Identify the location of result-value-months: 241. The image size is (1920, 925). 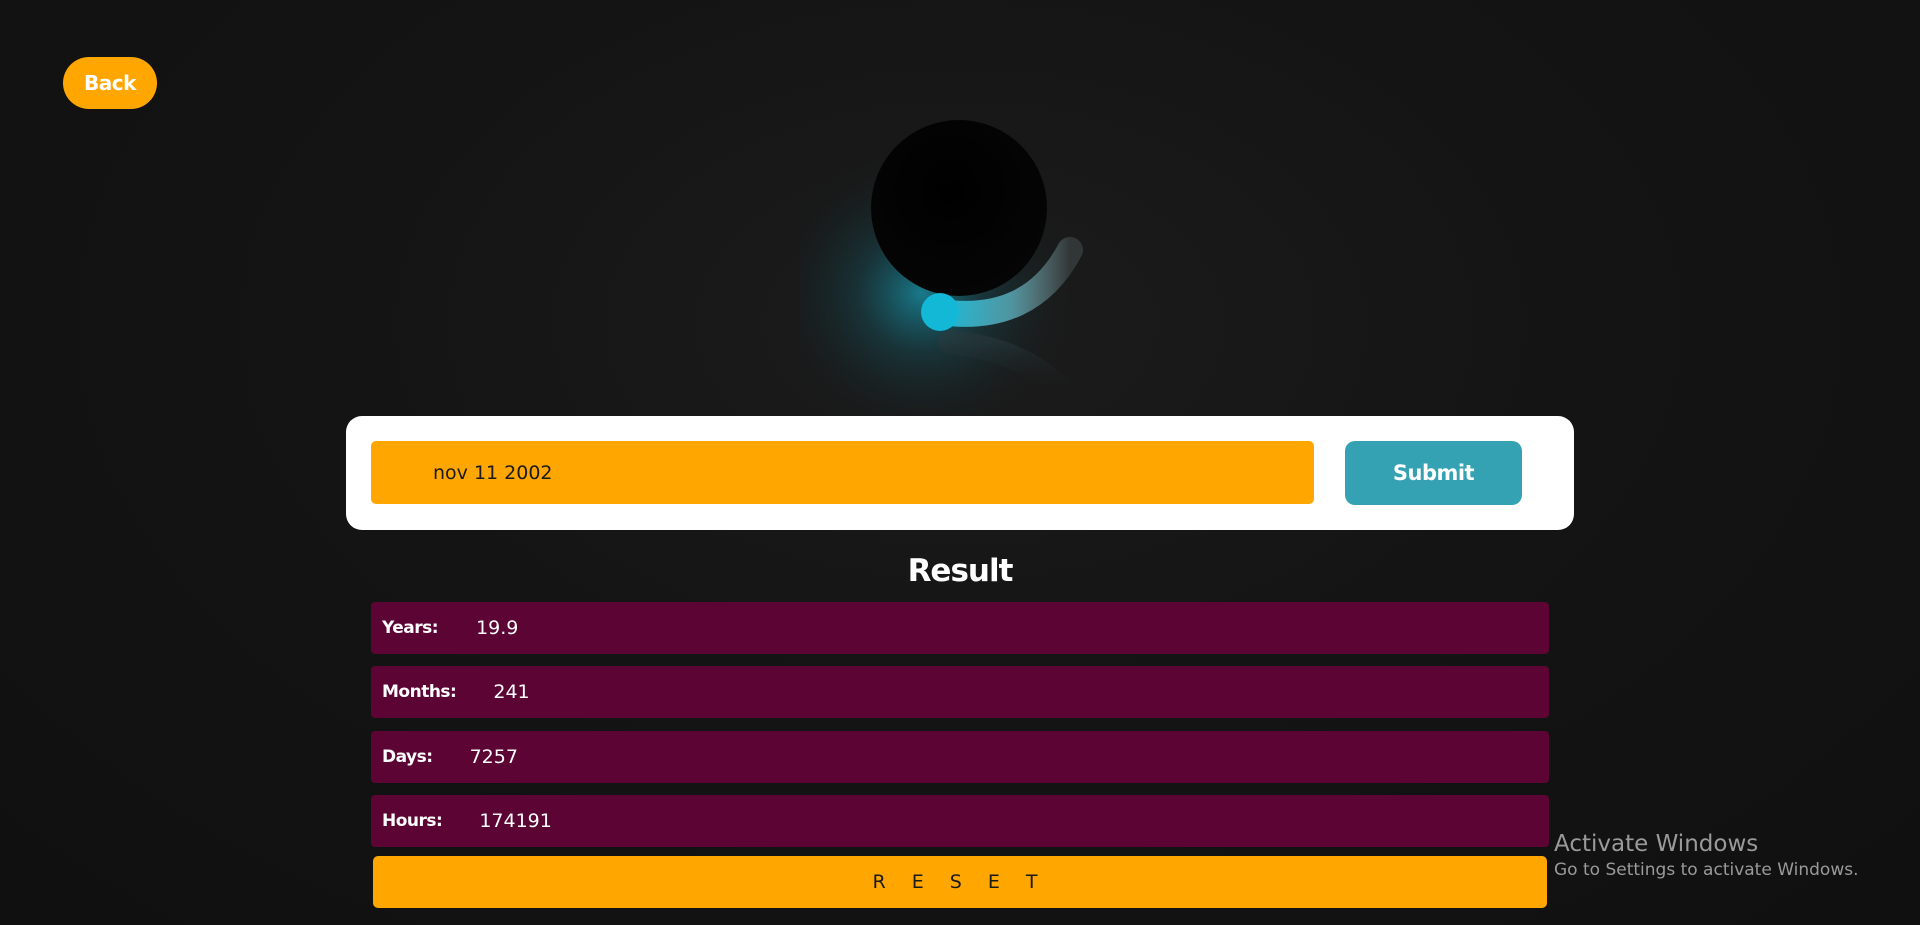
(511, 692).